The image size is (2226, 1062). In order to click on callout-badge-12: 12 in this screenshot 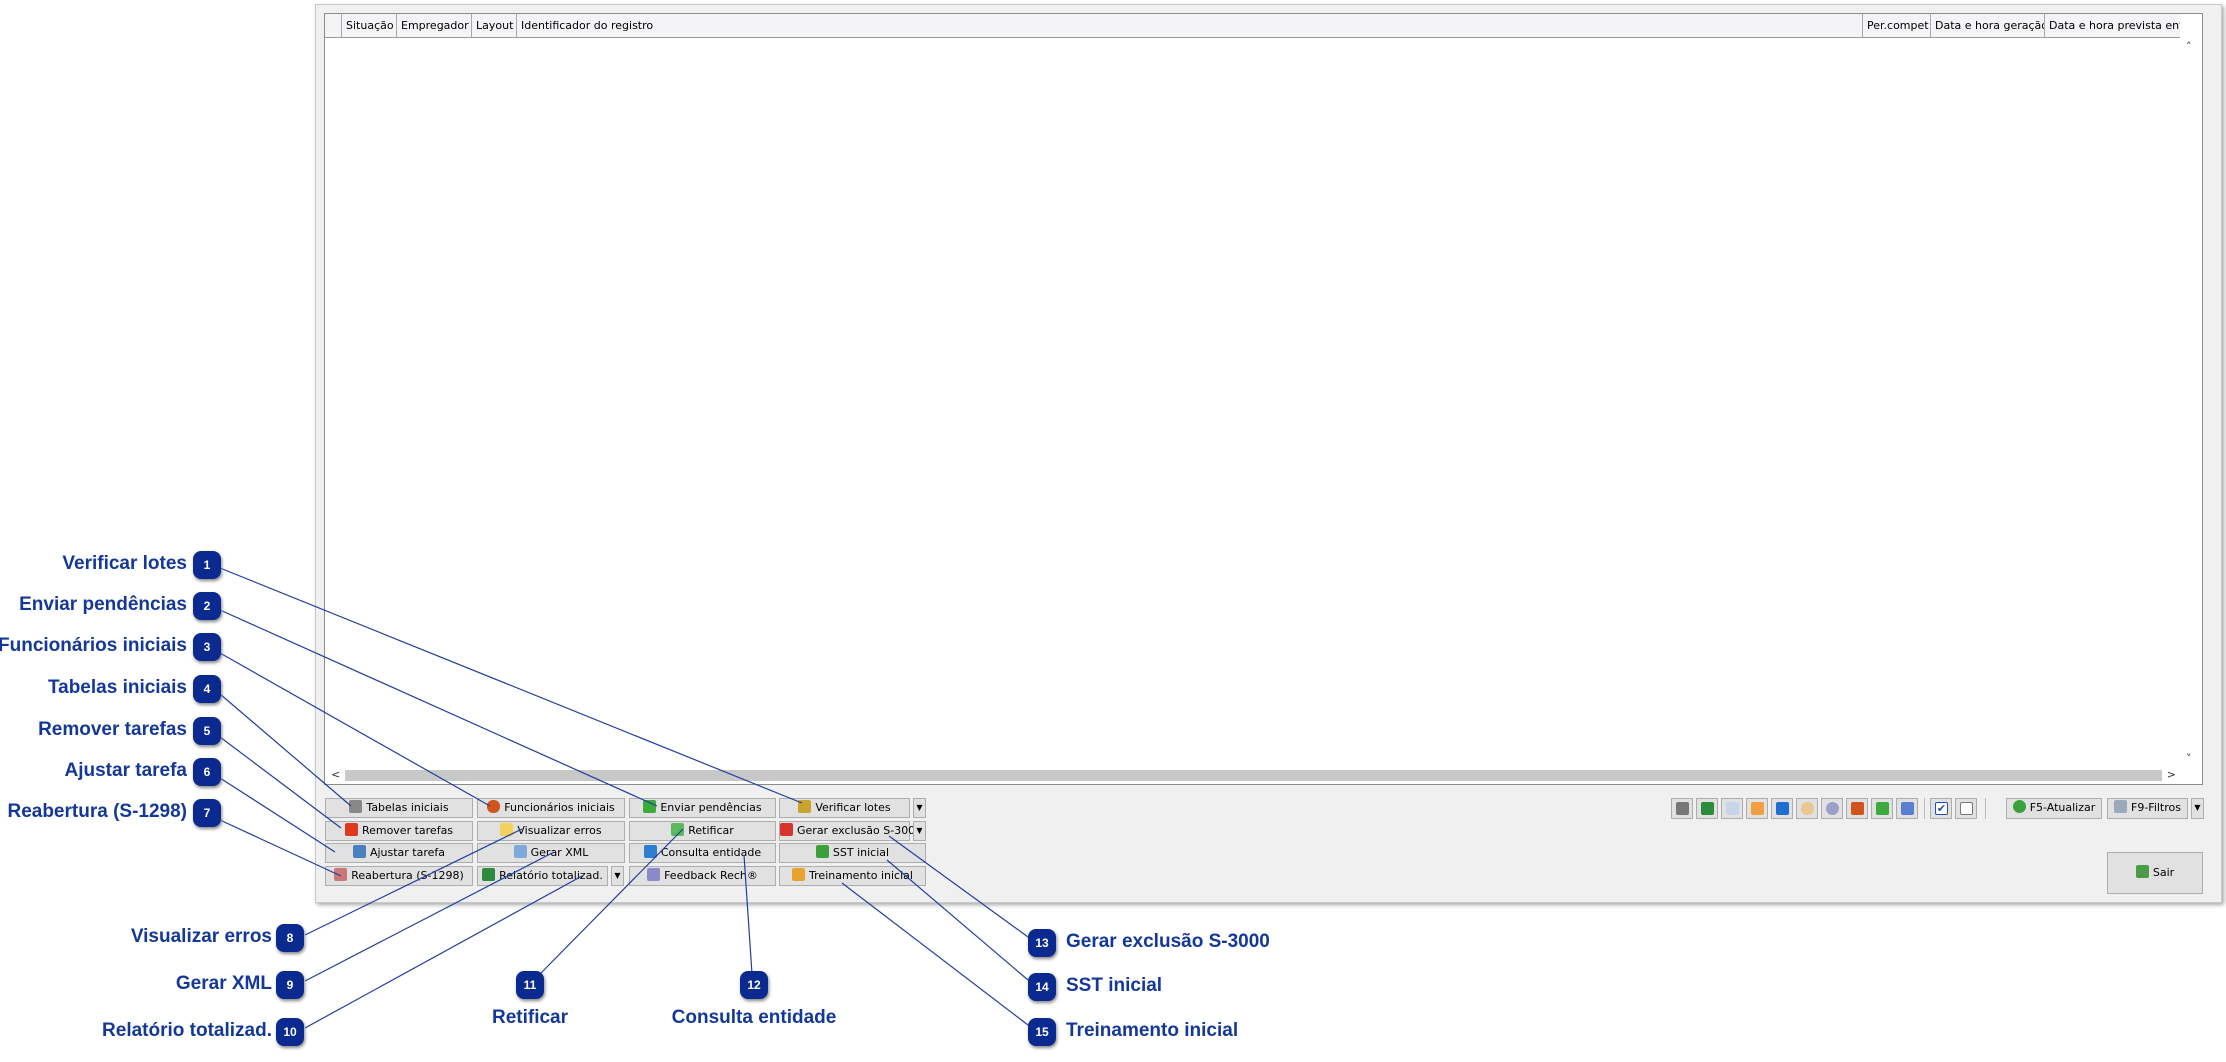, I will do `click(754, 985)`.